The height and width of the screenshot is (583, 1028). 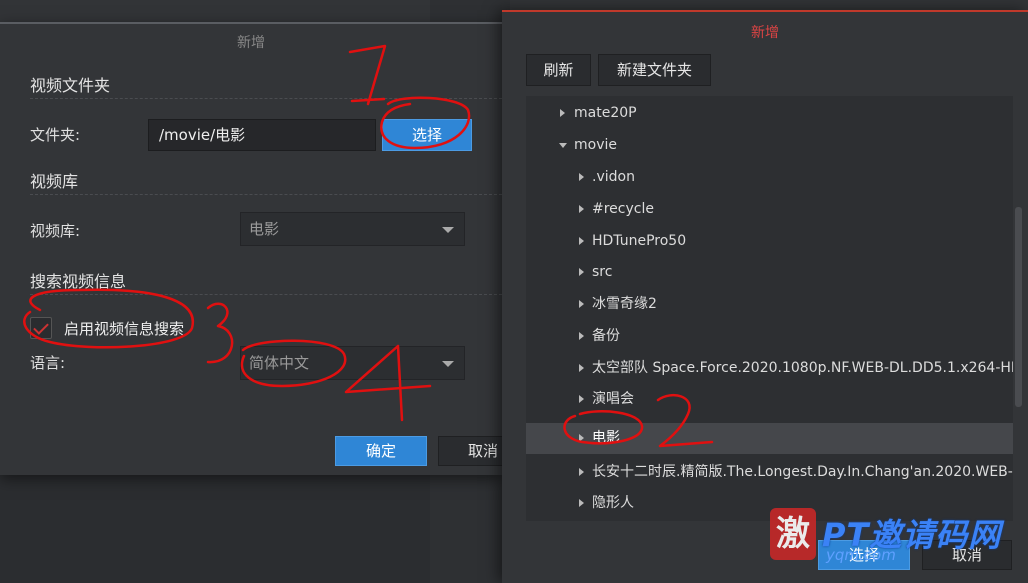 I want to click on folder-label: 文件夹:, so click(x=55, y=135).